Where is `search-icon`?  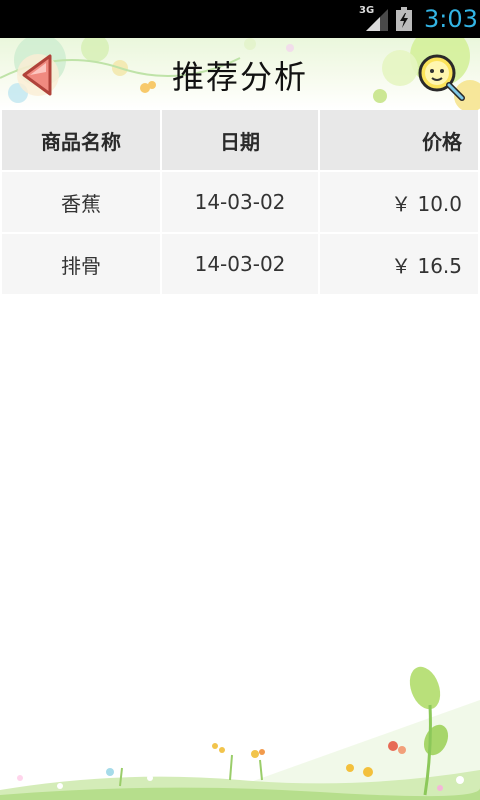 search-icon is located at coordinates (441, 77).